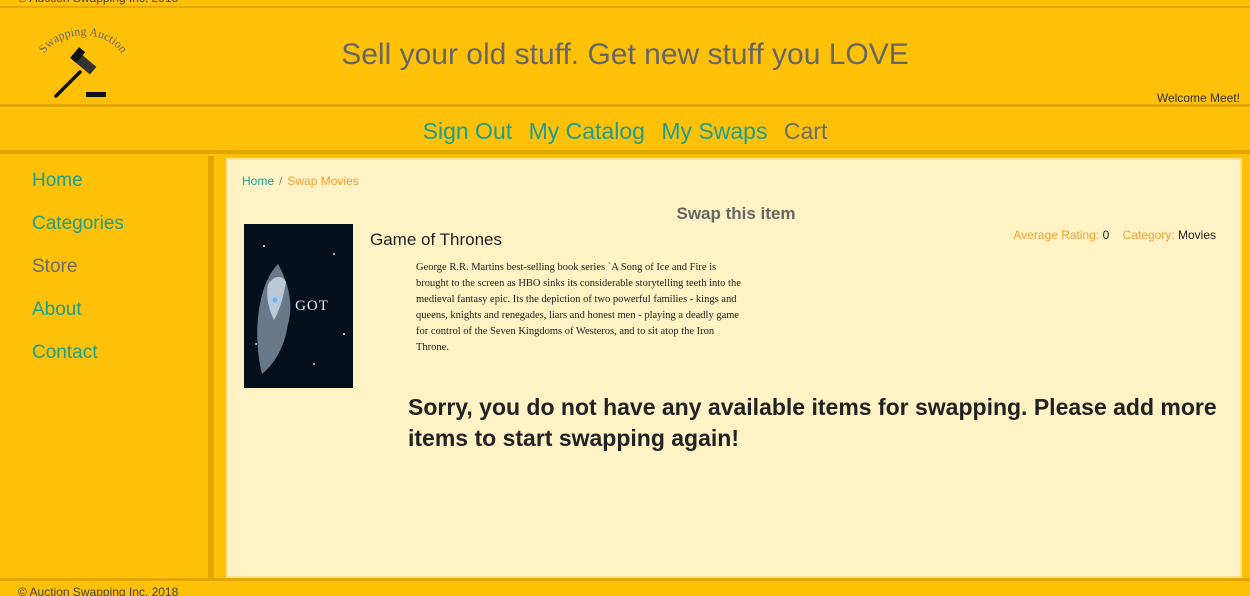  I want to click on poster-artwork: GOT, so click(298, 306).